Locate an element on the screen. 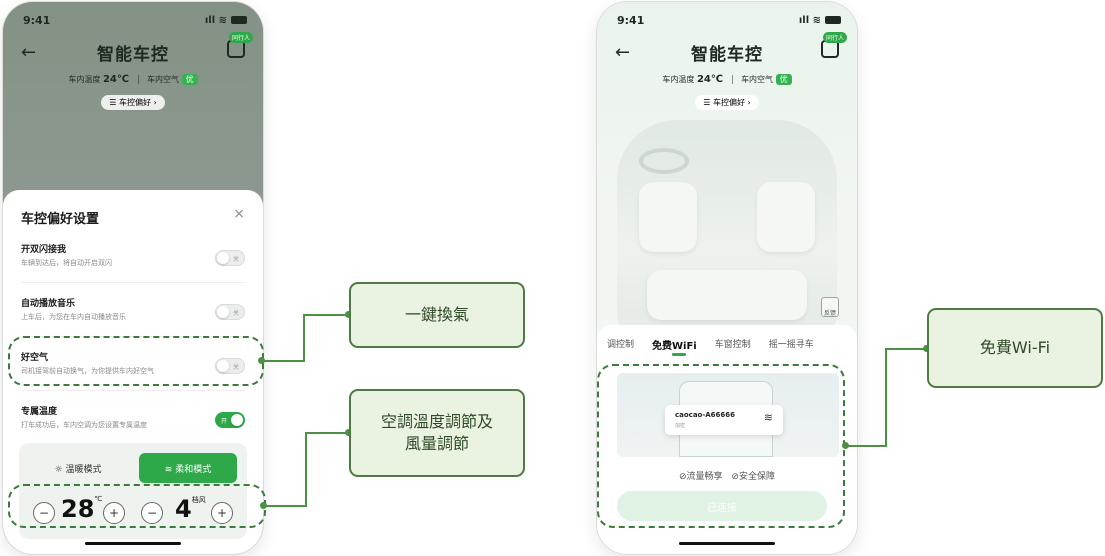 The image size is (1105, 556). callout-air-exchange: 一鍵換氣 is located at coordinates (437, 315).